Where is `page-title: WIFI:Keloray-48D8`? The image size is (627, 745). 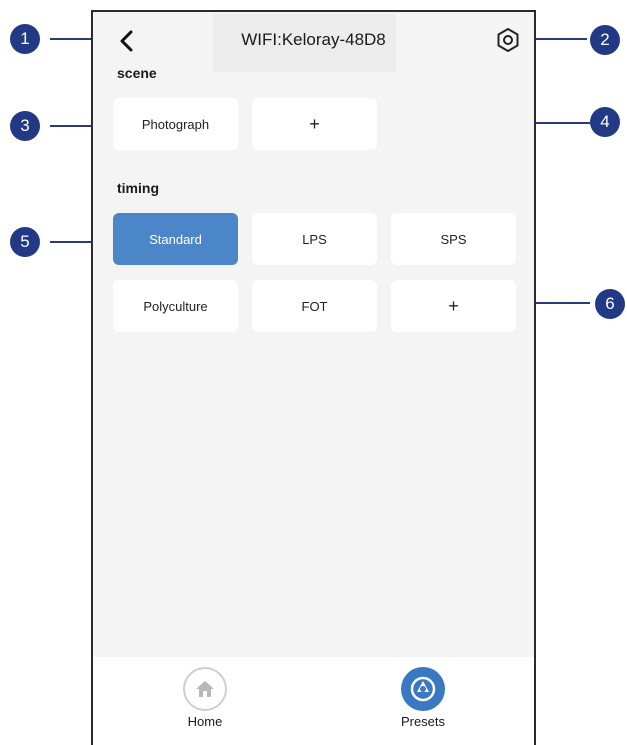
page-title: WIFI:Keloray-48D8 is located at coordinates (313, 39).